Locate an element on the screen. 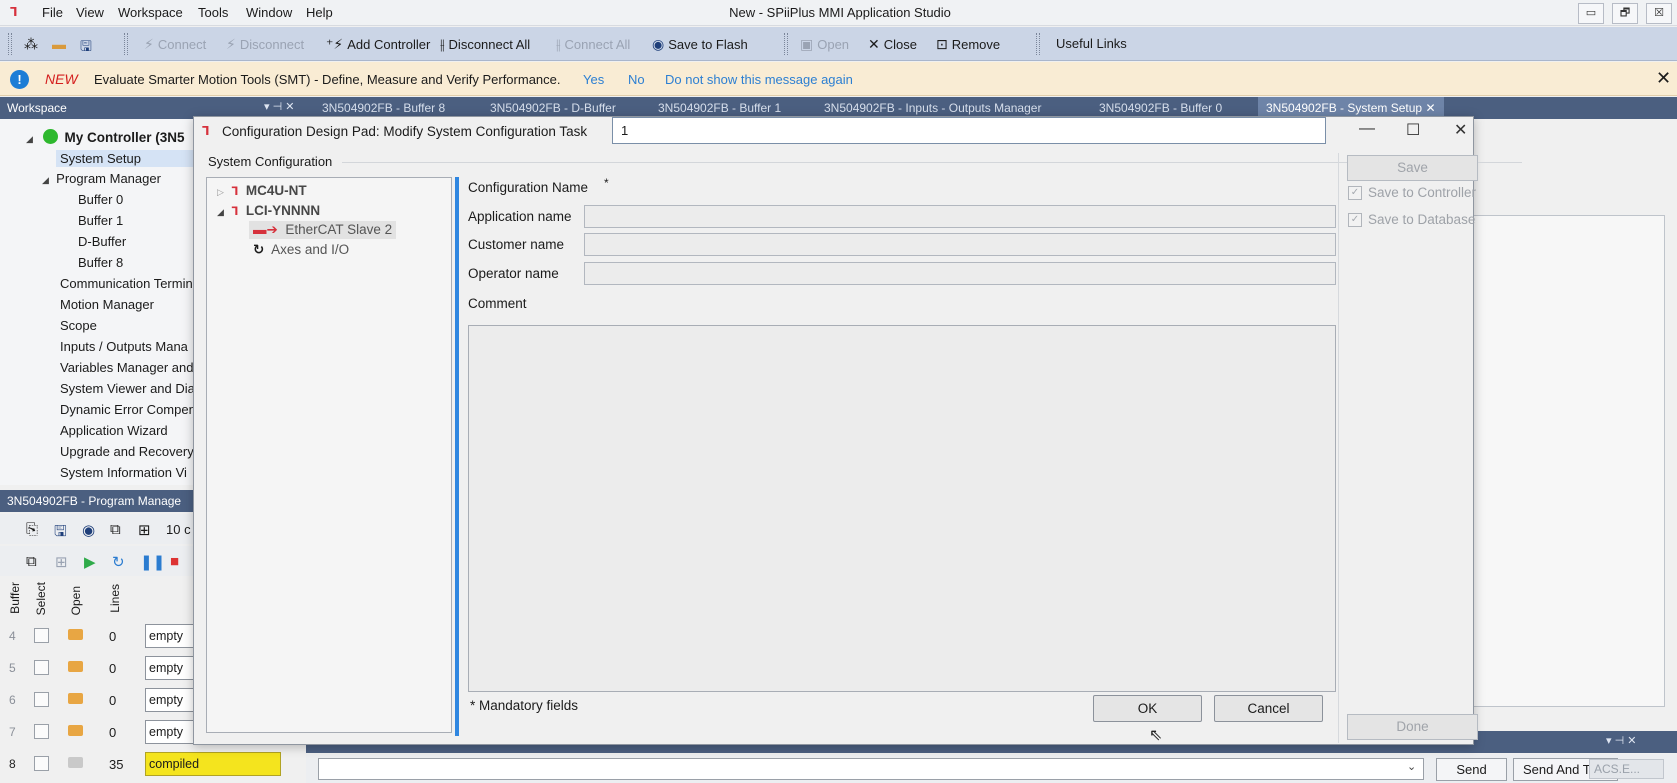 Image resolution: width=1677 pixels, height=783 pixels. stop-icon: ■ is located at coordinates (174, 561).